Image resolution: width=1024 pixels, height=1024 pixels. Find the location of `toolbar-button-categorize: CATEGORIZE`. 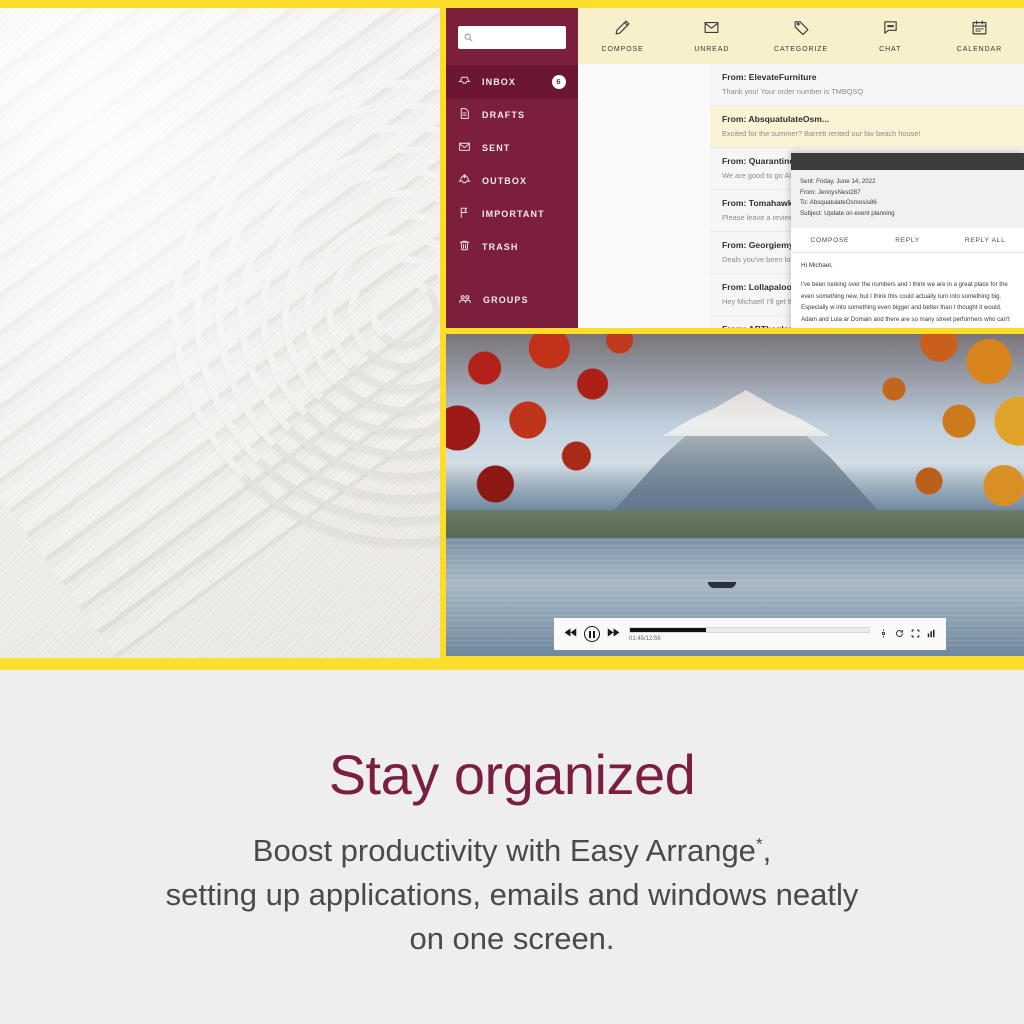

toolbar-button-categorize: CATEGORIZE is located at coordinates (800, 36).